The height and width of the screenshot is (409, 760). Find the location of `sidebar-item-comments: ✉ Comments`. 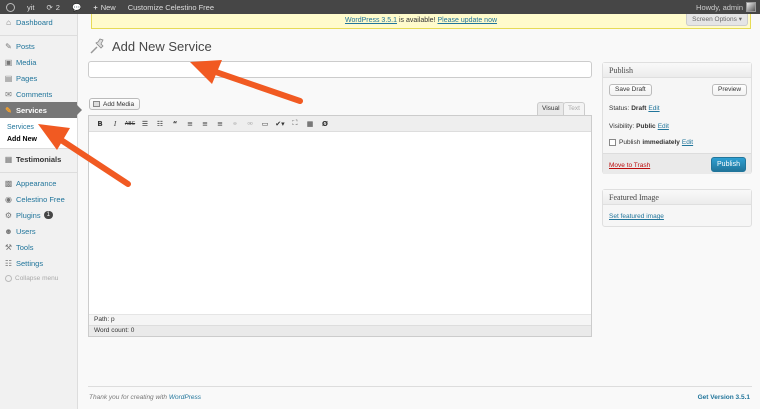

sidebar-item-comments: ✉ Comments is located at coordinates (38, 94).